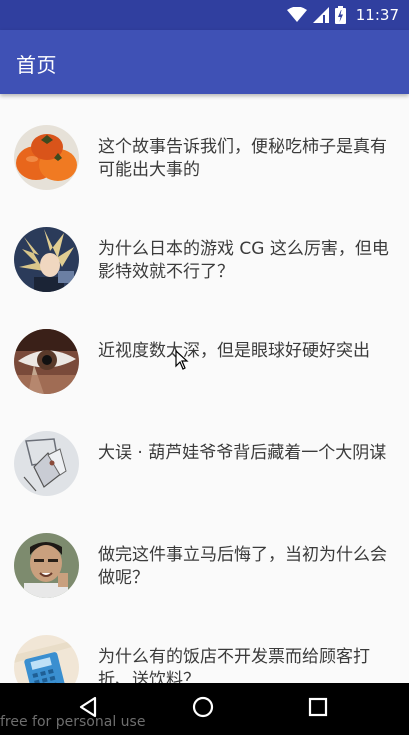 Image resolution: width=409 pixels, height=735 pixels. I want to click on recents-icon, so click(318, 709).